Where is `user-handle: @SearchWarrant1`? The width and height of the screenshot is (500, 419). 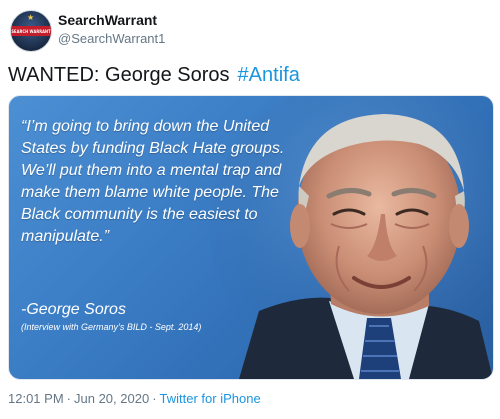 user-handle: @SearchWarrant1 is located at coordinates (111, 38).